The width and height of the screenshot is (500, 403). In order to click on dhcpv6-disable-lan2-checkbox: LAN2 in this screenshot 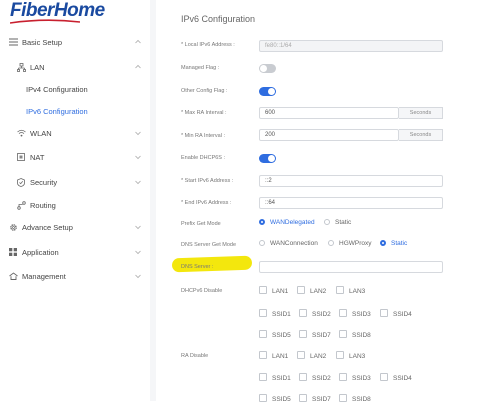, I will do `click(311, 290)`.